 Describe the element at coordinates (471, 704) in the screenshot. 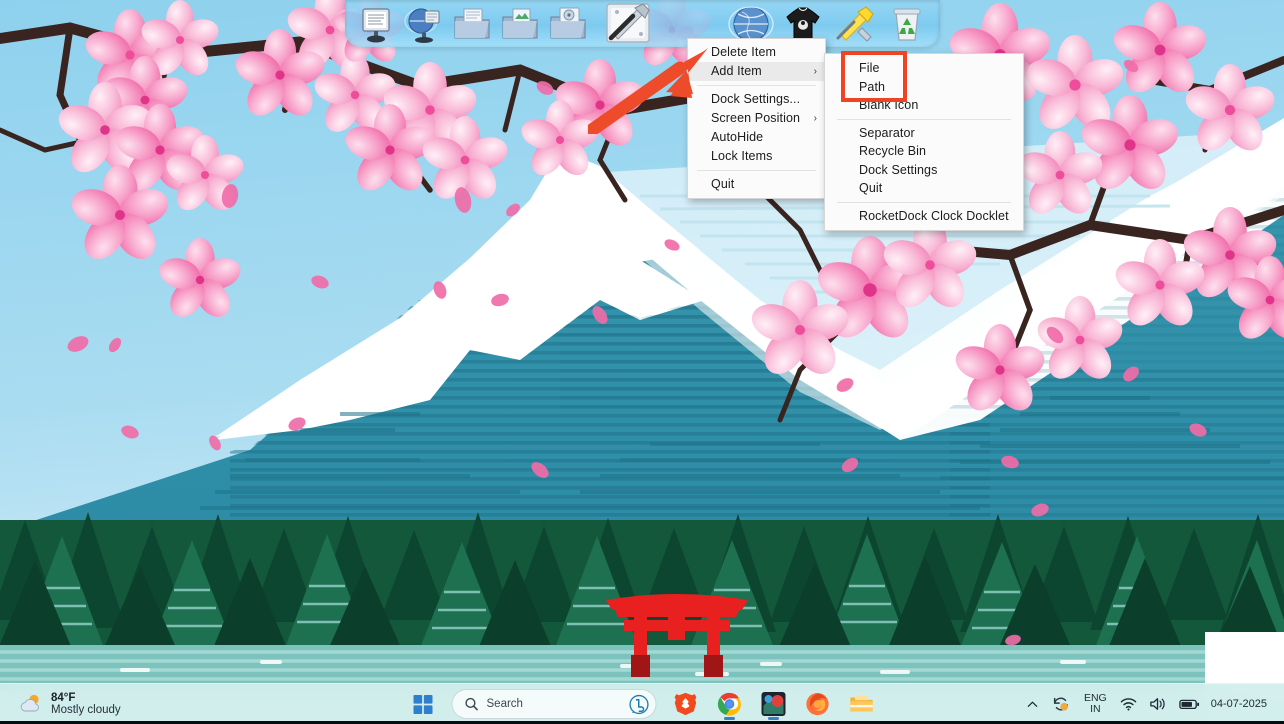

I see `search-icon` at that location.